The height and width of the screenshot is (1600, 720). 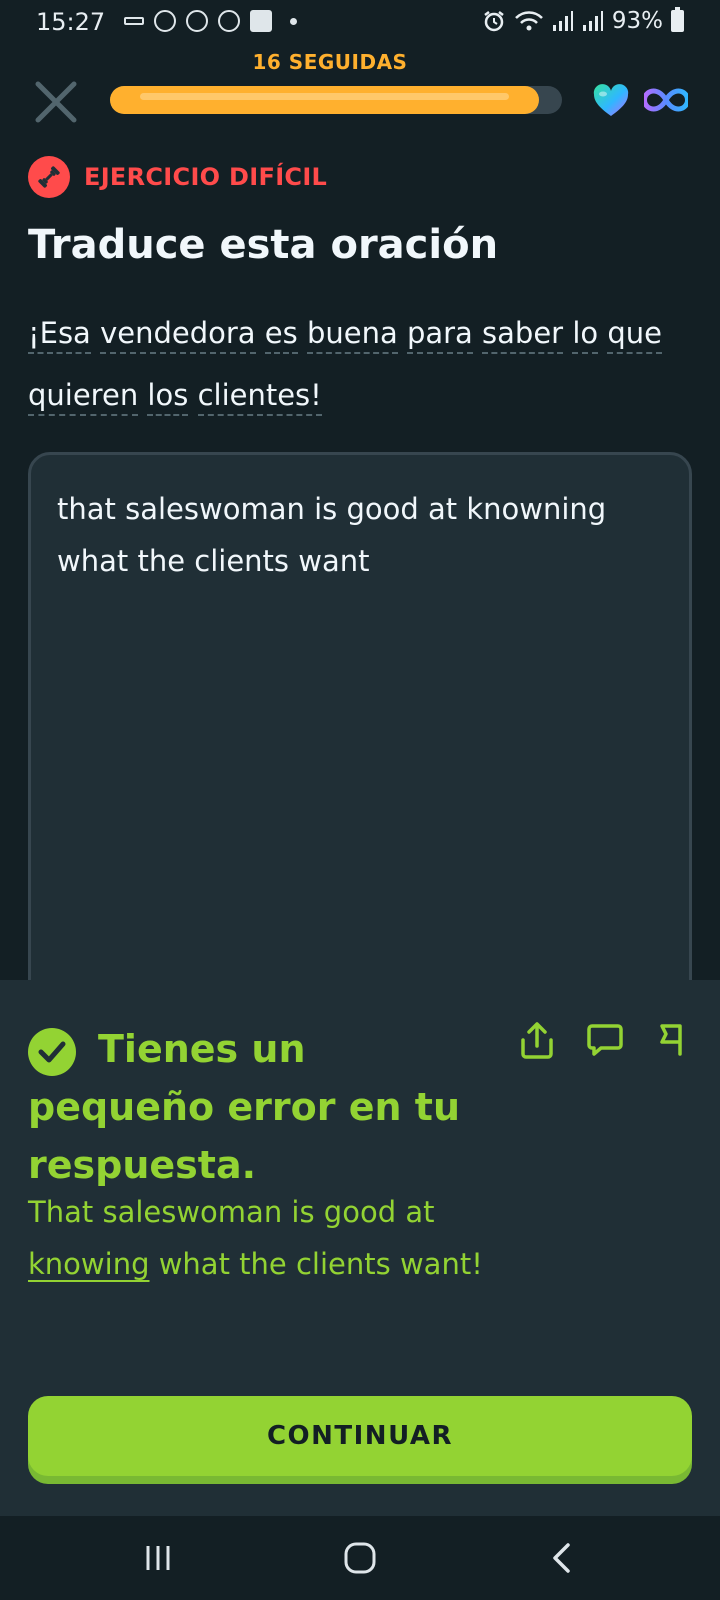 What do you see at coordinates (611, 101) in the screenshot?
I see `heart-icon` at bounding box center [611, 101].